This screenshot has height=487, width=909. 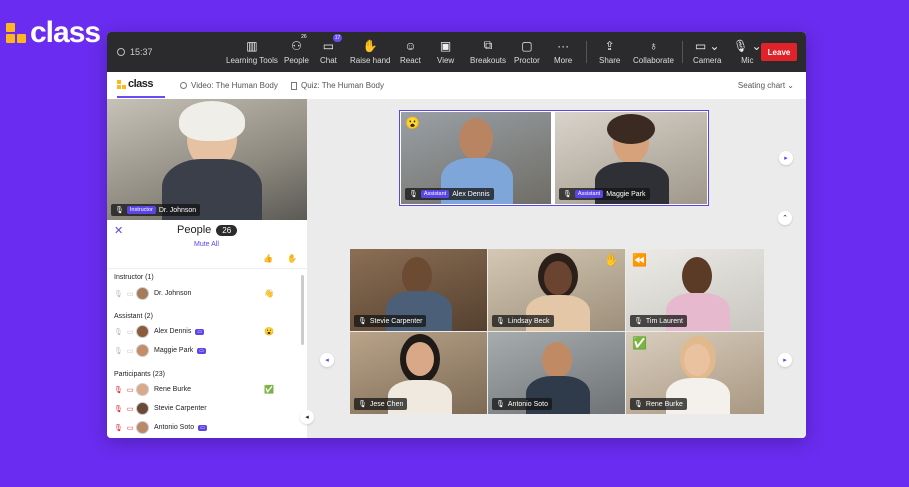 I want to click on list-item: 🎙 ▭ Alex Dennis ▭ 😮, so click(x=203, y=331).